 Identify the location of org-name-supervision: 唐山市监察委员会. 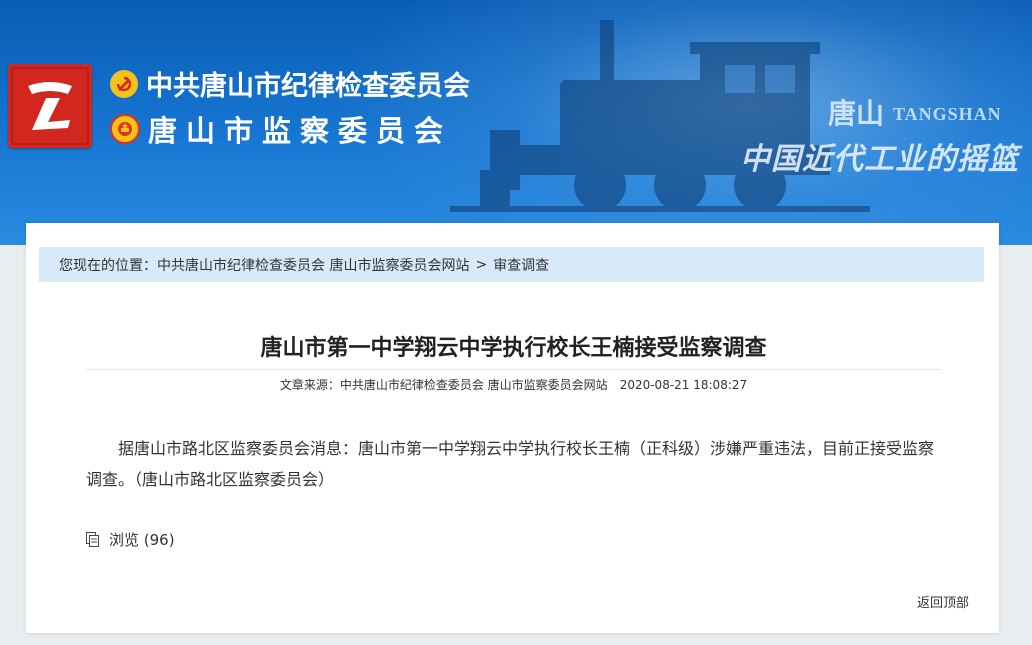
(281, 129).